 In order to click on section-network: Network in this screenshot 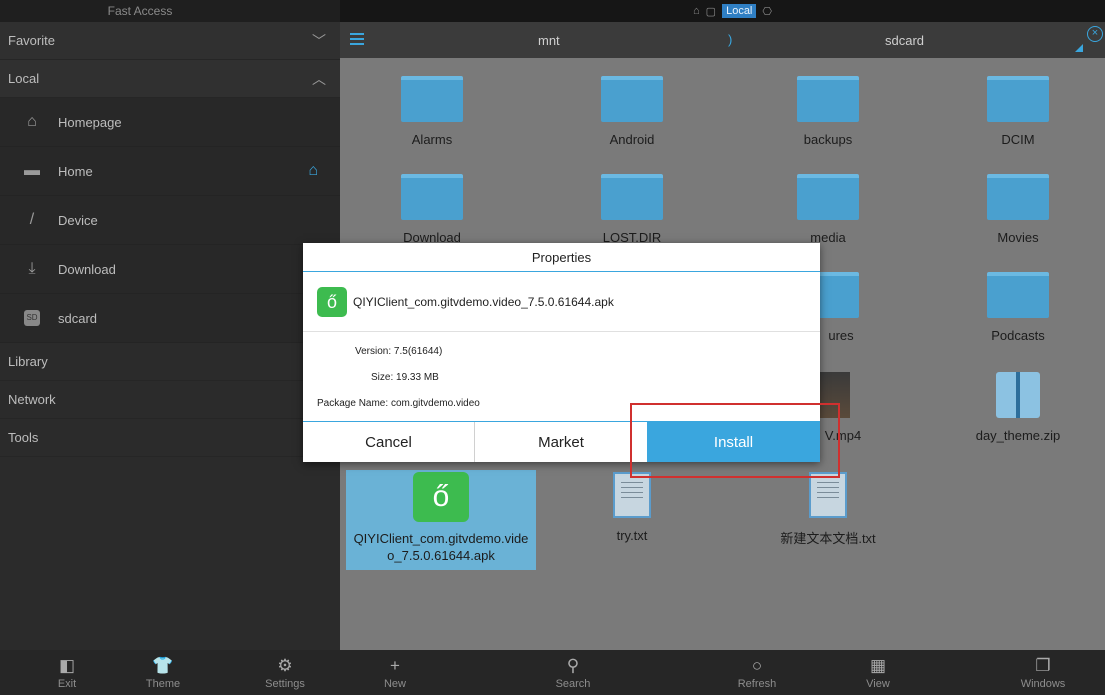, I will do `click(170, 400)`.